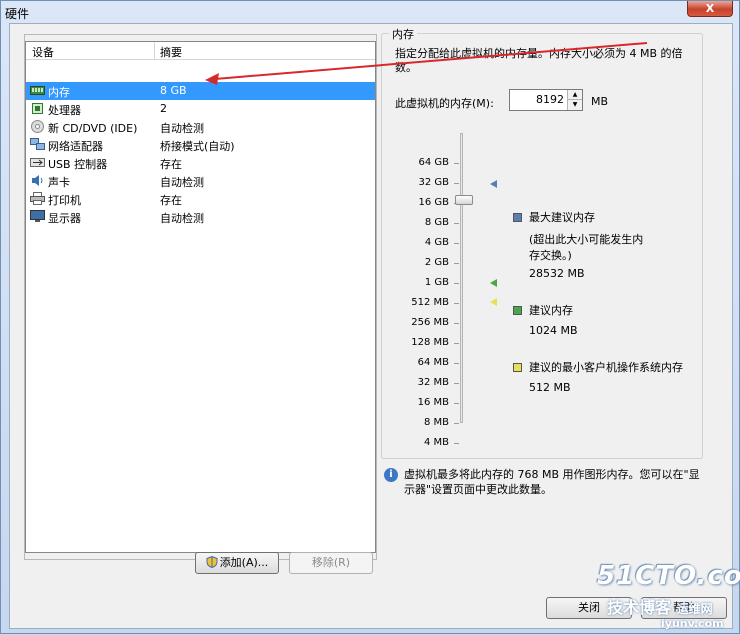  What do you see at coordinates (660, 607) in the screenshot?
I see `watermark-sub: 技术博客 运维网` at bounding box center [660, 607].